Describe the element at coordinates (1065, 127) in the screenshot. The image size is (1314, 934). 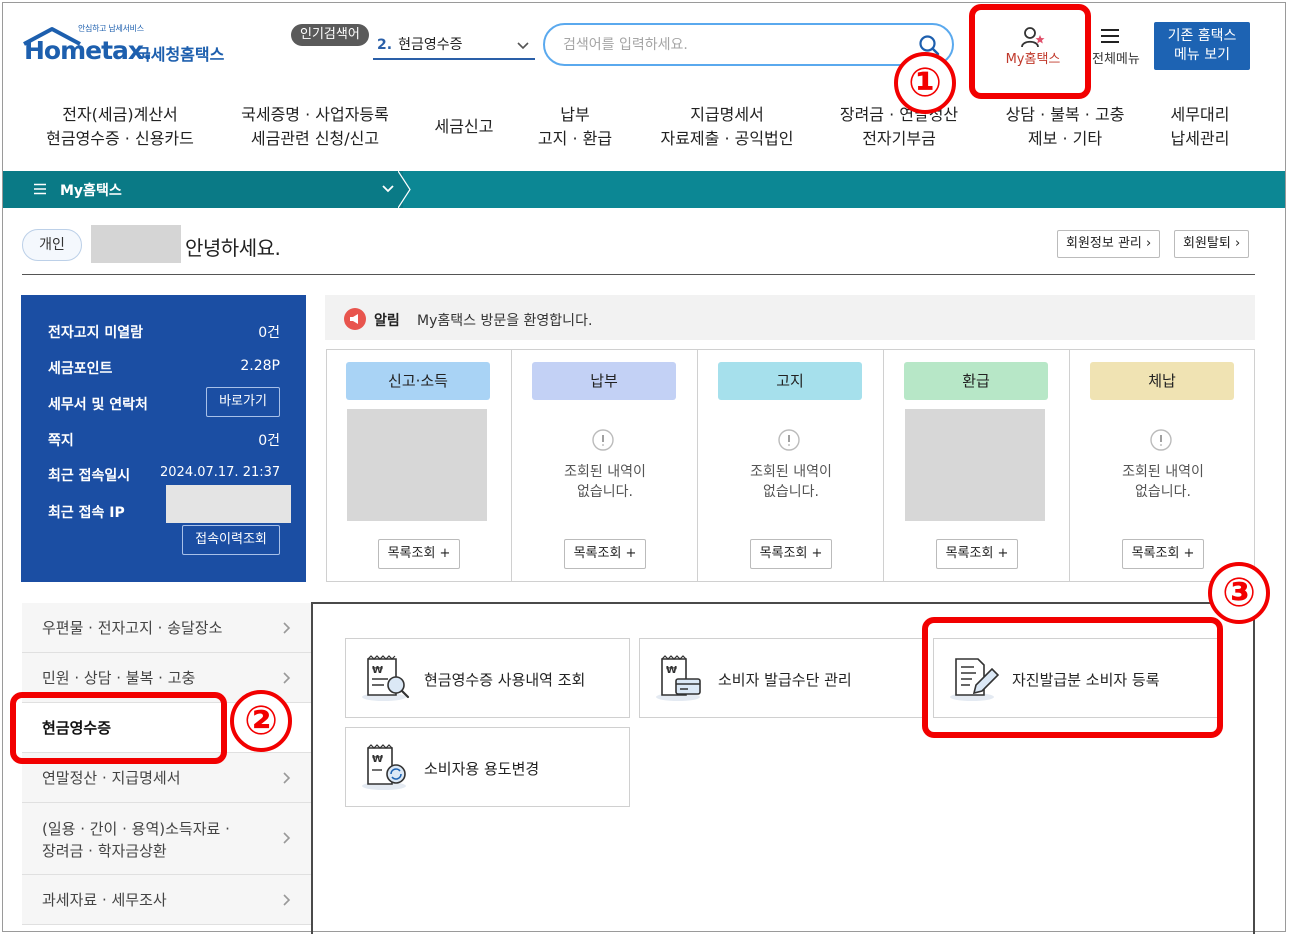
I see `gnb-item-consultation: 상담 · 불복 · 고충 제보 · 기타` at that location.